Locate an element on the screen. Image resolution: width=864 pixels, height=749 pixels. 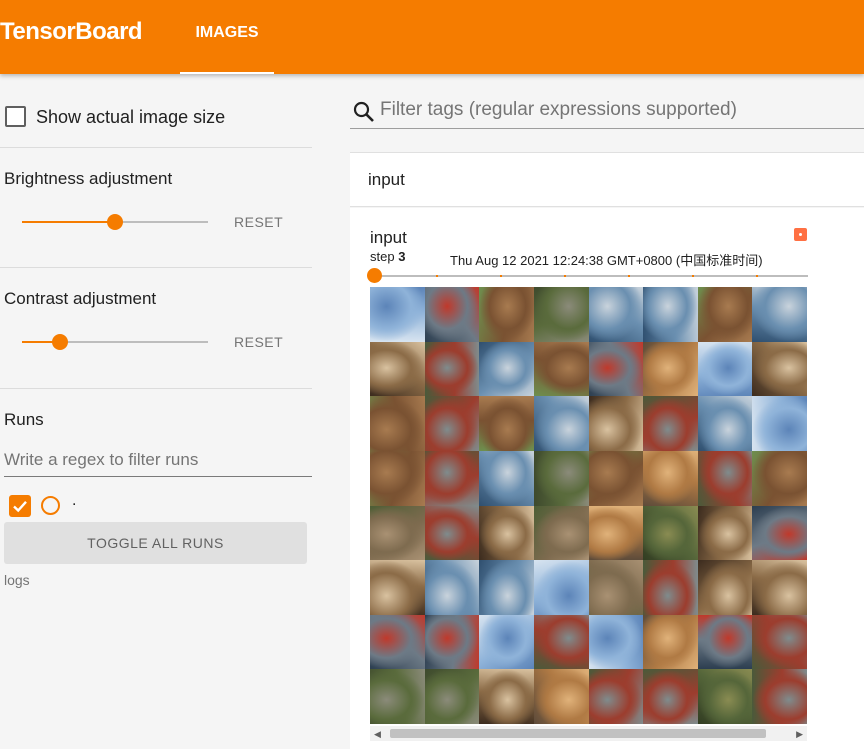
brightness-slider is located at coordinates (115, 222).